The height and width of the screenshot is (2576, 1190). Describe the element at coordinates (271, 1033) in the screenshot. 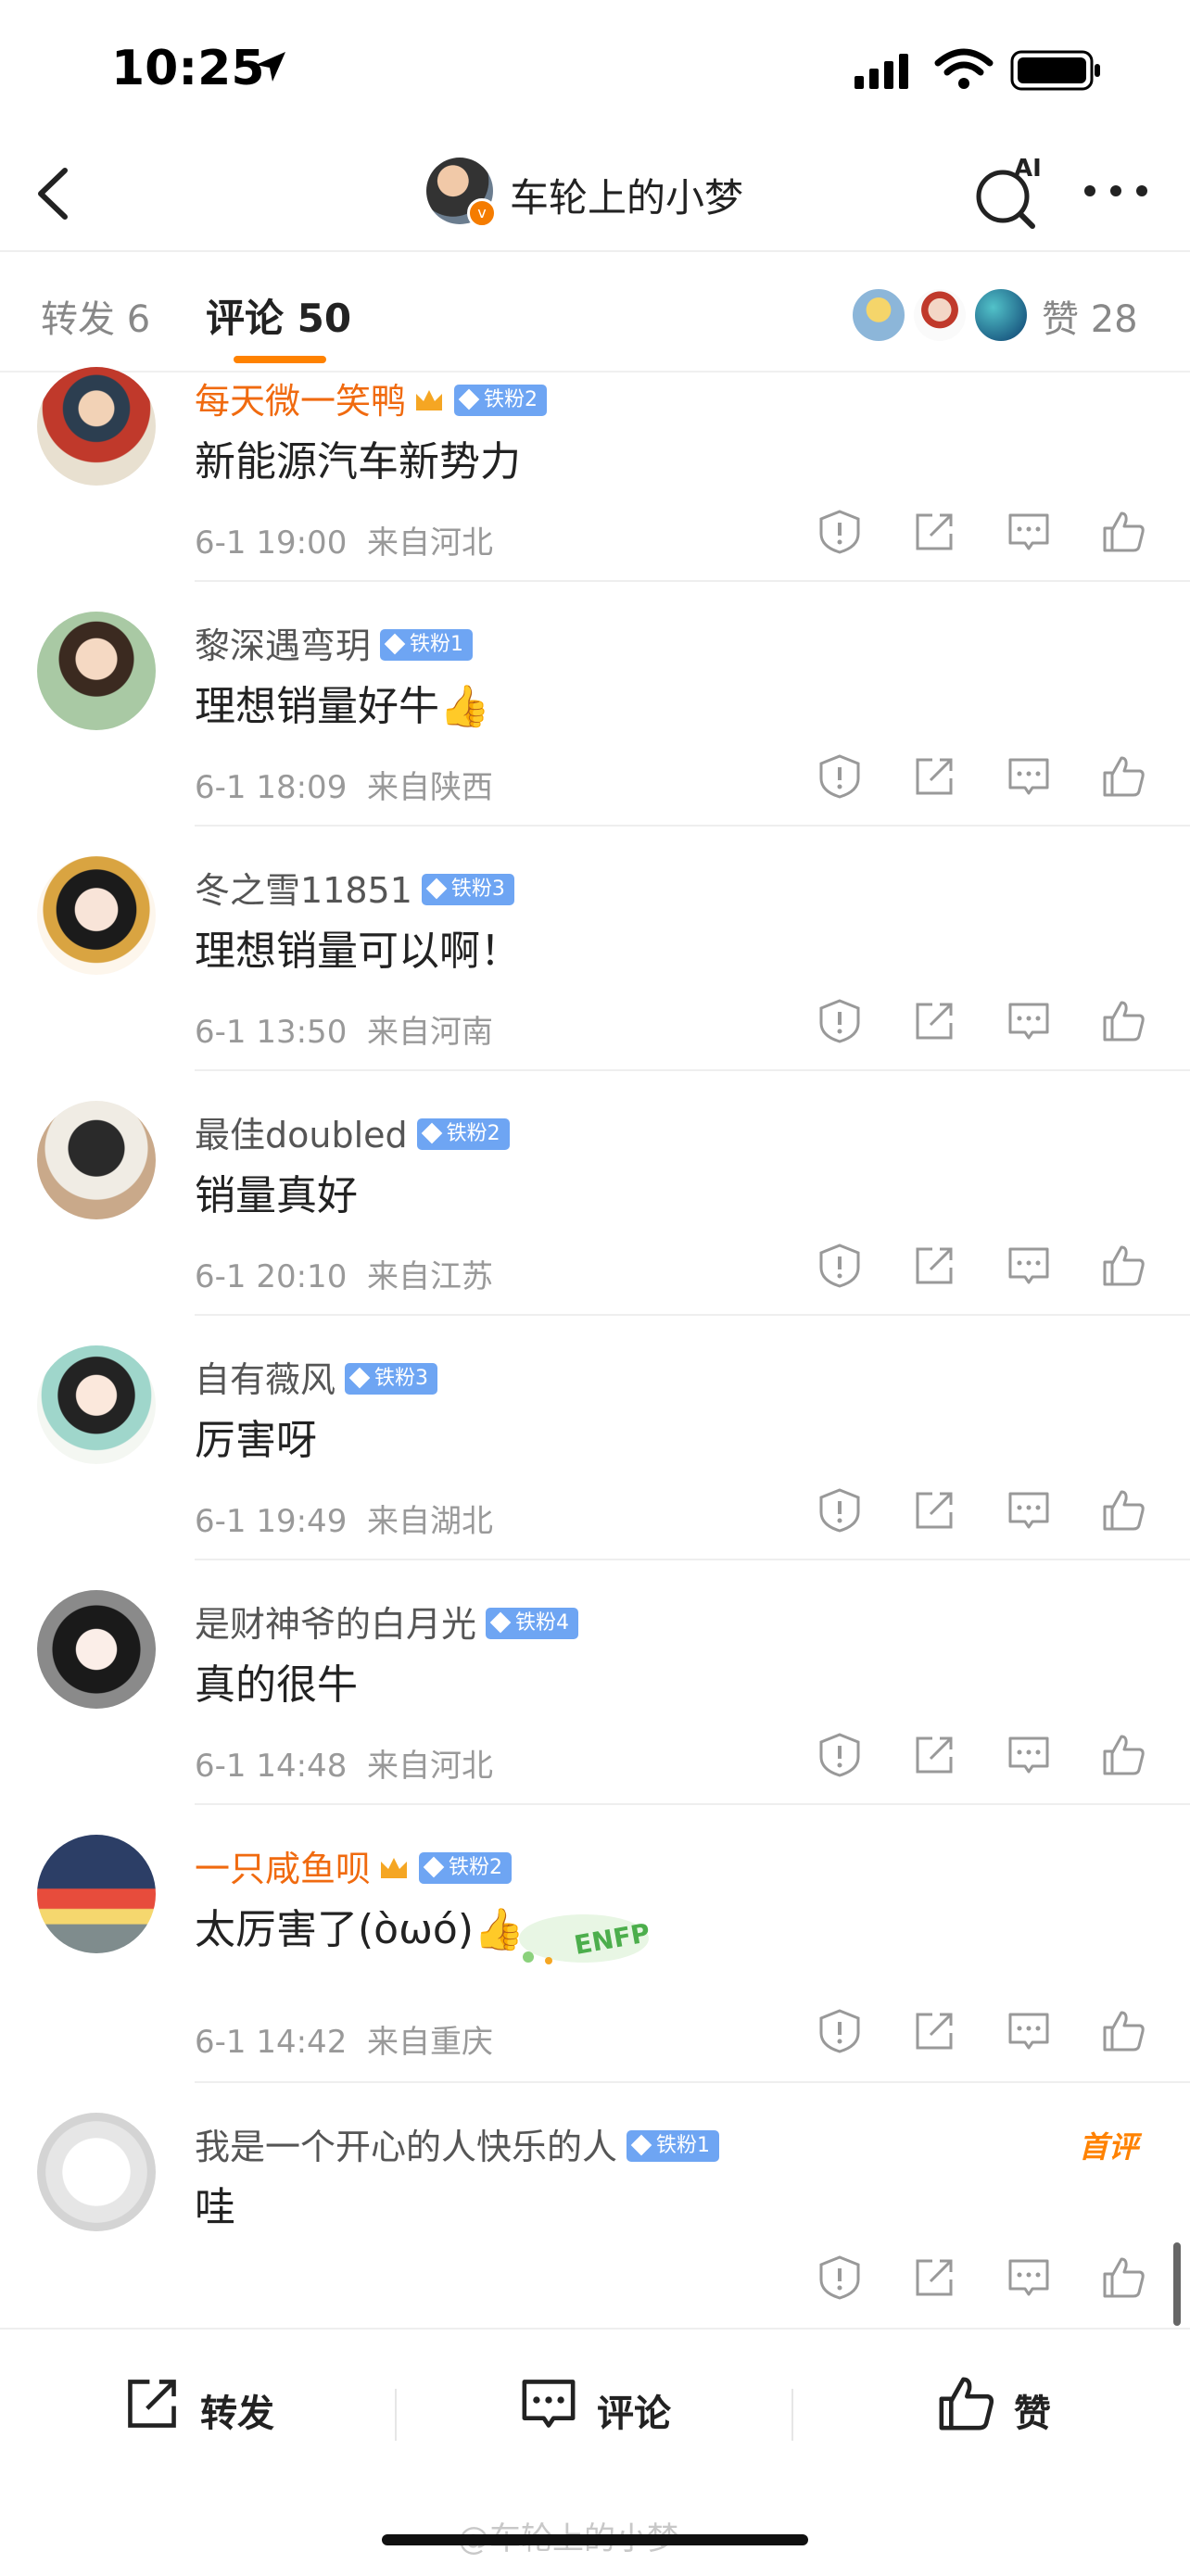

I see `comment-time: 6-1 13:50` at that location.